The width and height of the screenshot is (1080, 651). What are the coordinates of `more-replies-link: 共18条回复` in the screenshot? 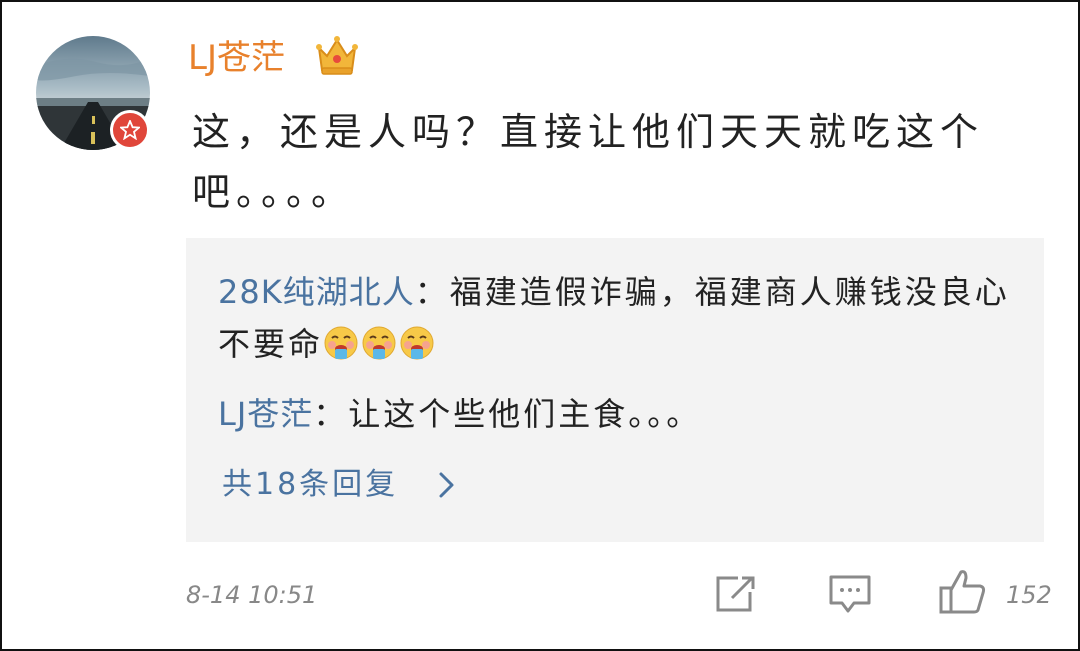 It's located at (310, 485).